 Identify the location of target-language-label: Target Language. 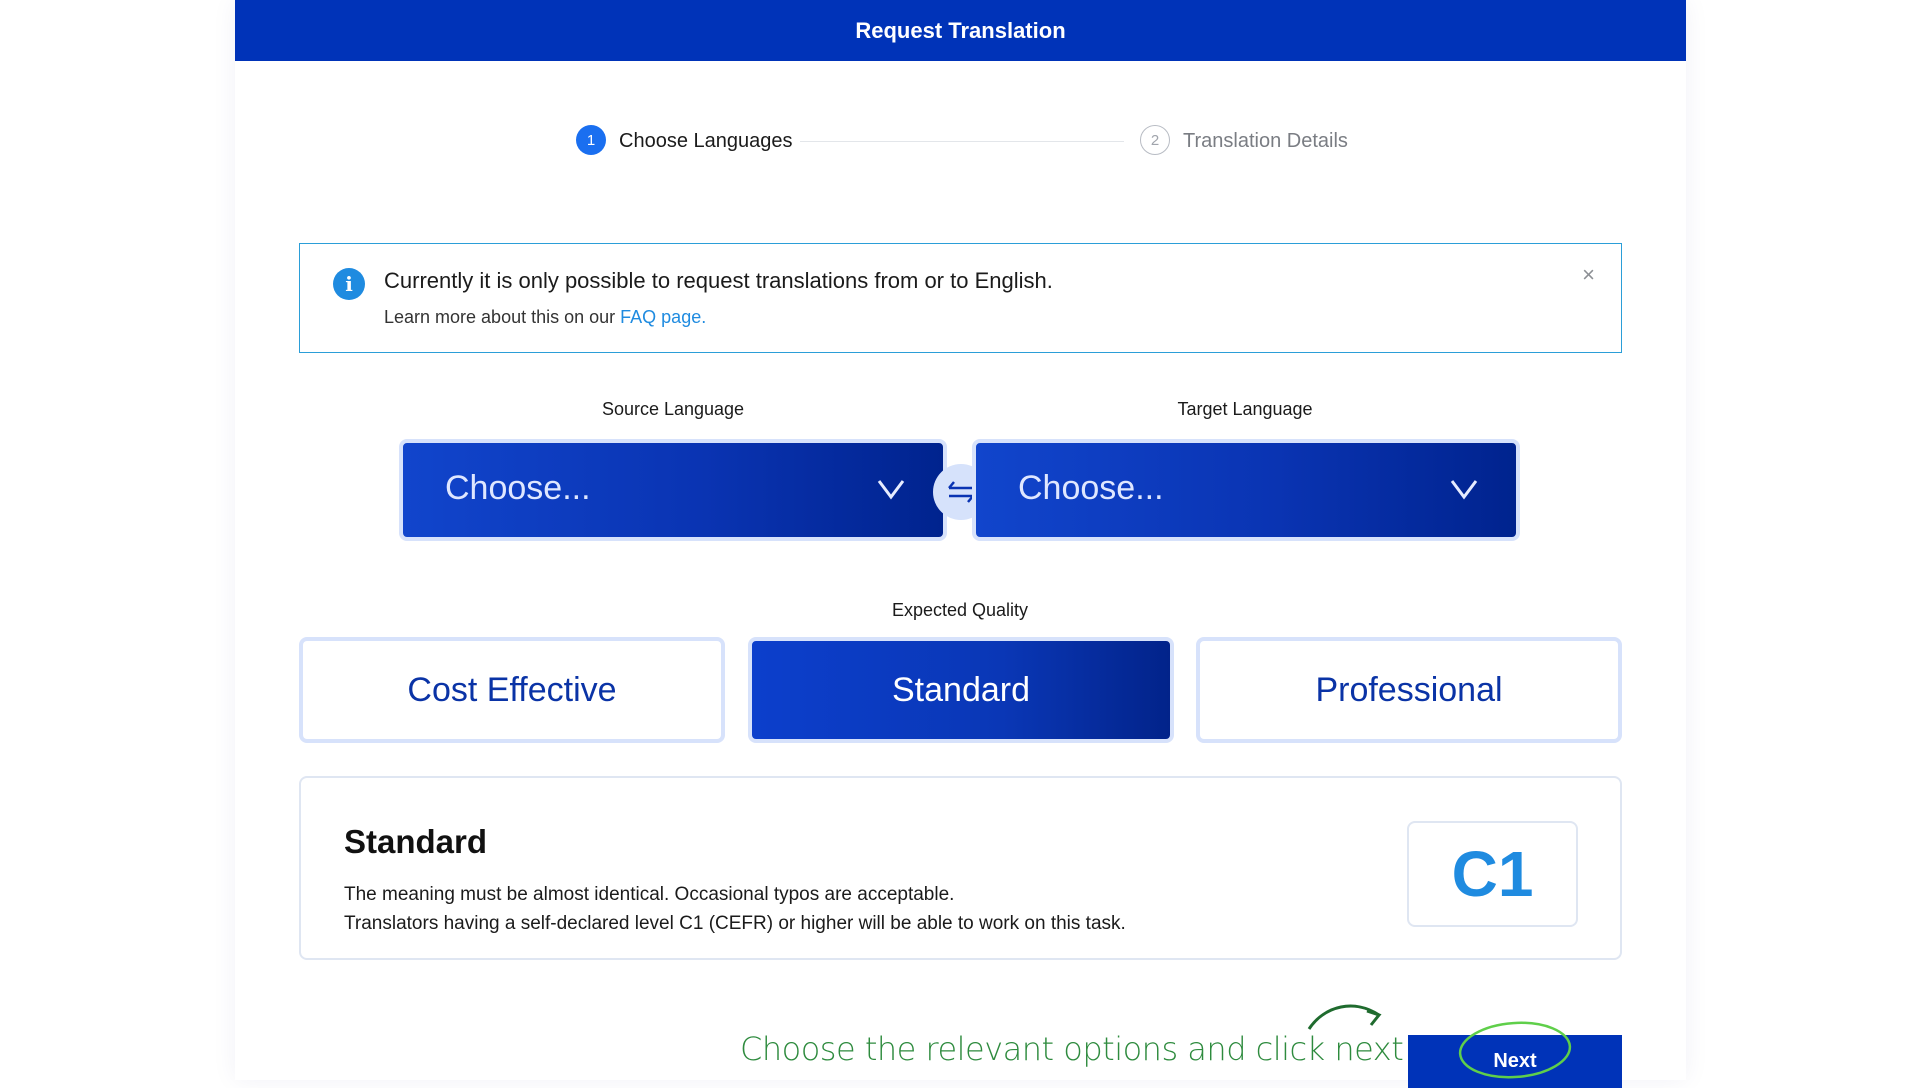
(1245, 409).